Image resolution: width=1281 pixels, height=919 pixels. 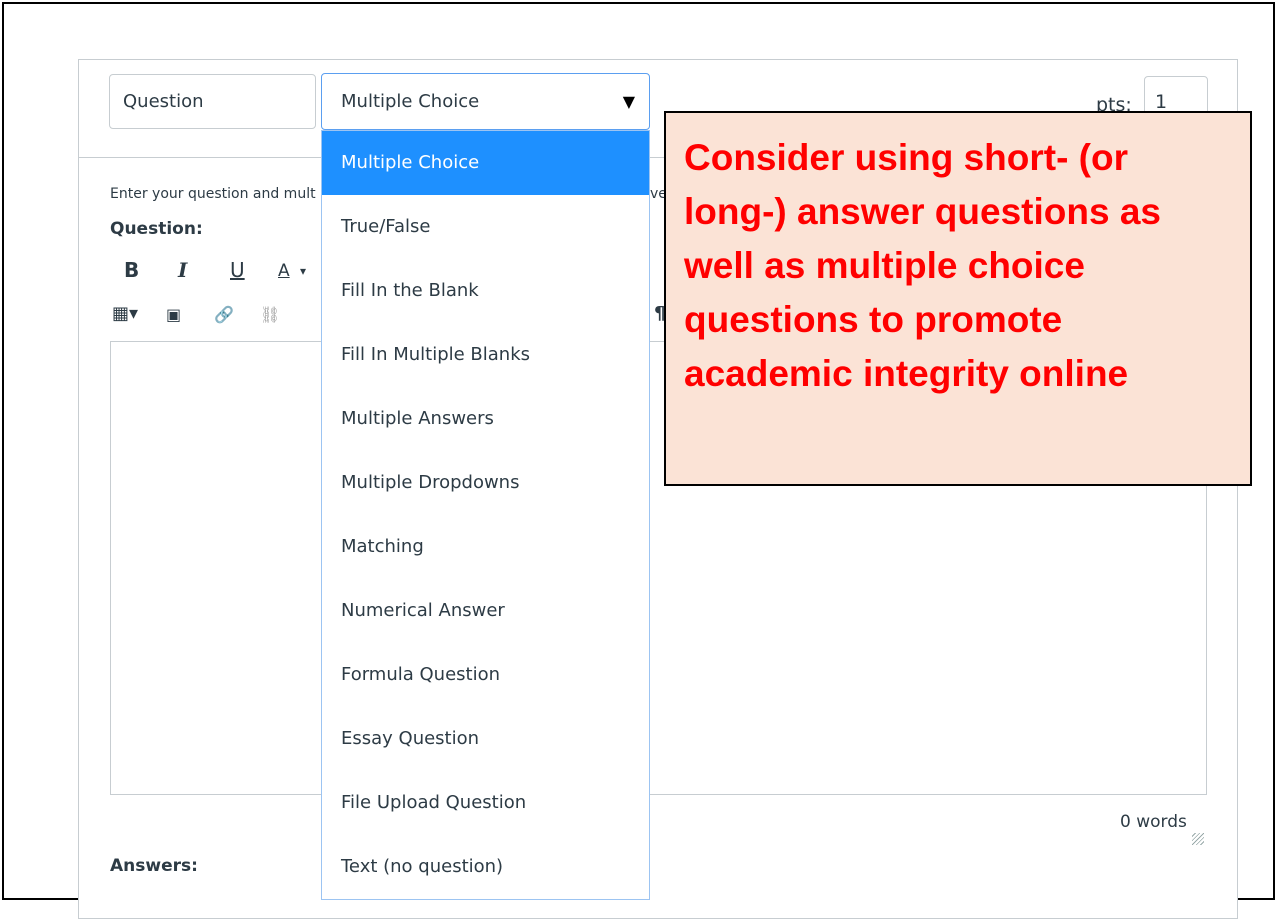 What do you see at coordinates (173, 314) in the screenshot?
I see `media-icon: ▣` at bounding box center [173, 314].